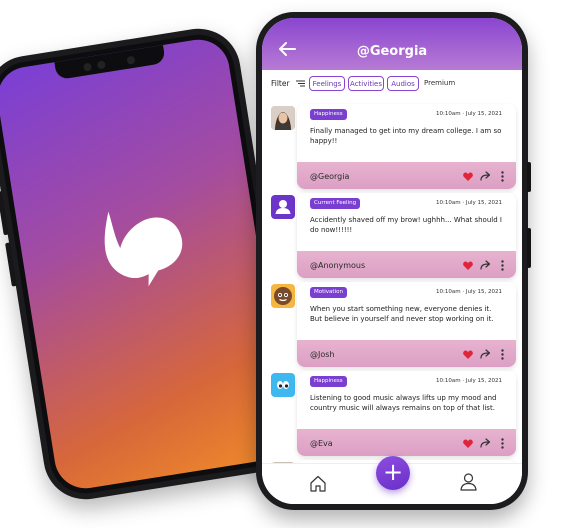 The height and width of the screenshot is (528, 583). What do you see at coordinates (322, 354) in the screenshot?
I see `post-author: @Josh` at bounding box center [322, 354].